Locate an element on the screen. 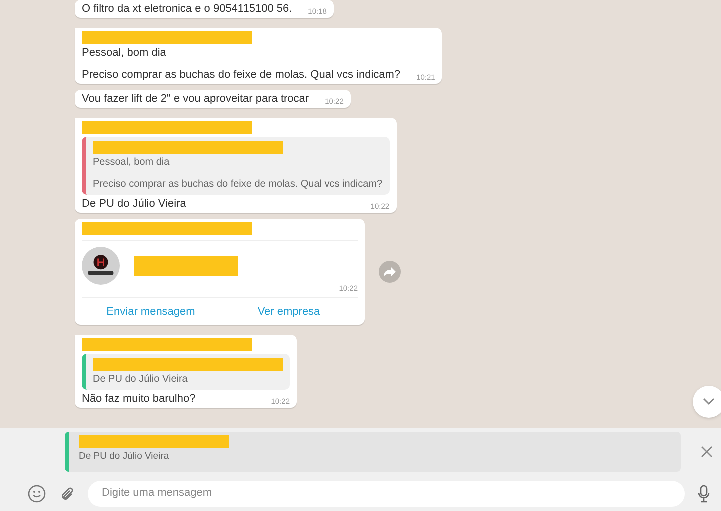  message-text: Vou fazer lift de 2" e vou aproveitar para trocar is located at coordinates (196, 99).